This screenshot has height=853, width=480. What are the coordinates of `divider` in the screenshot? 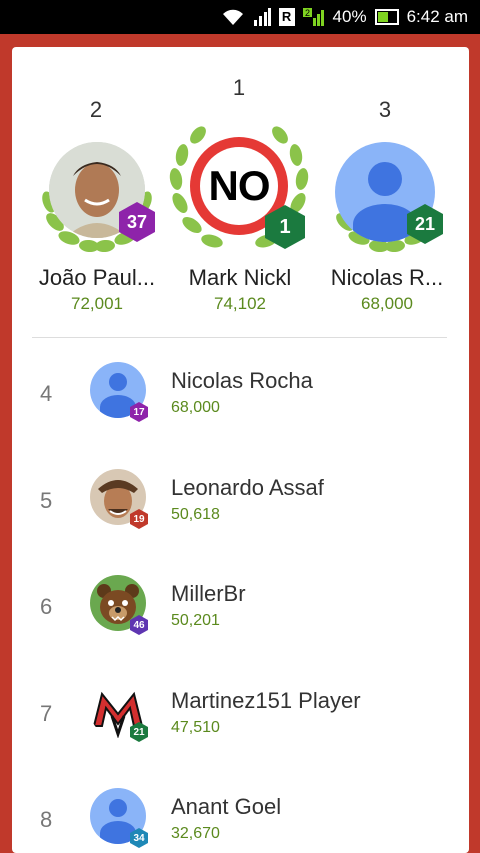 It's located at (239, 337).